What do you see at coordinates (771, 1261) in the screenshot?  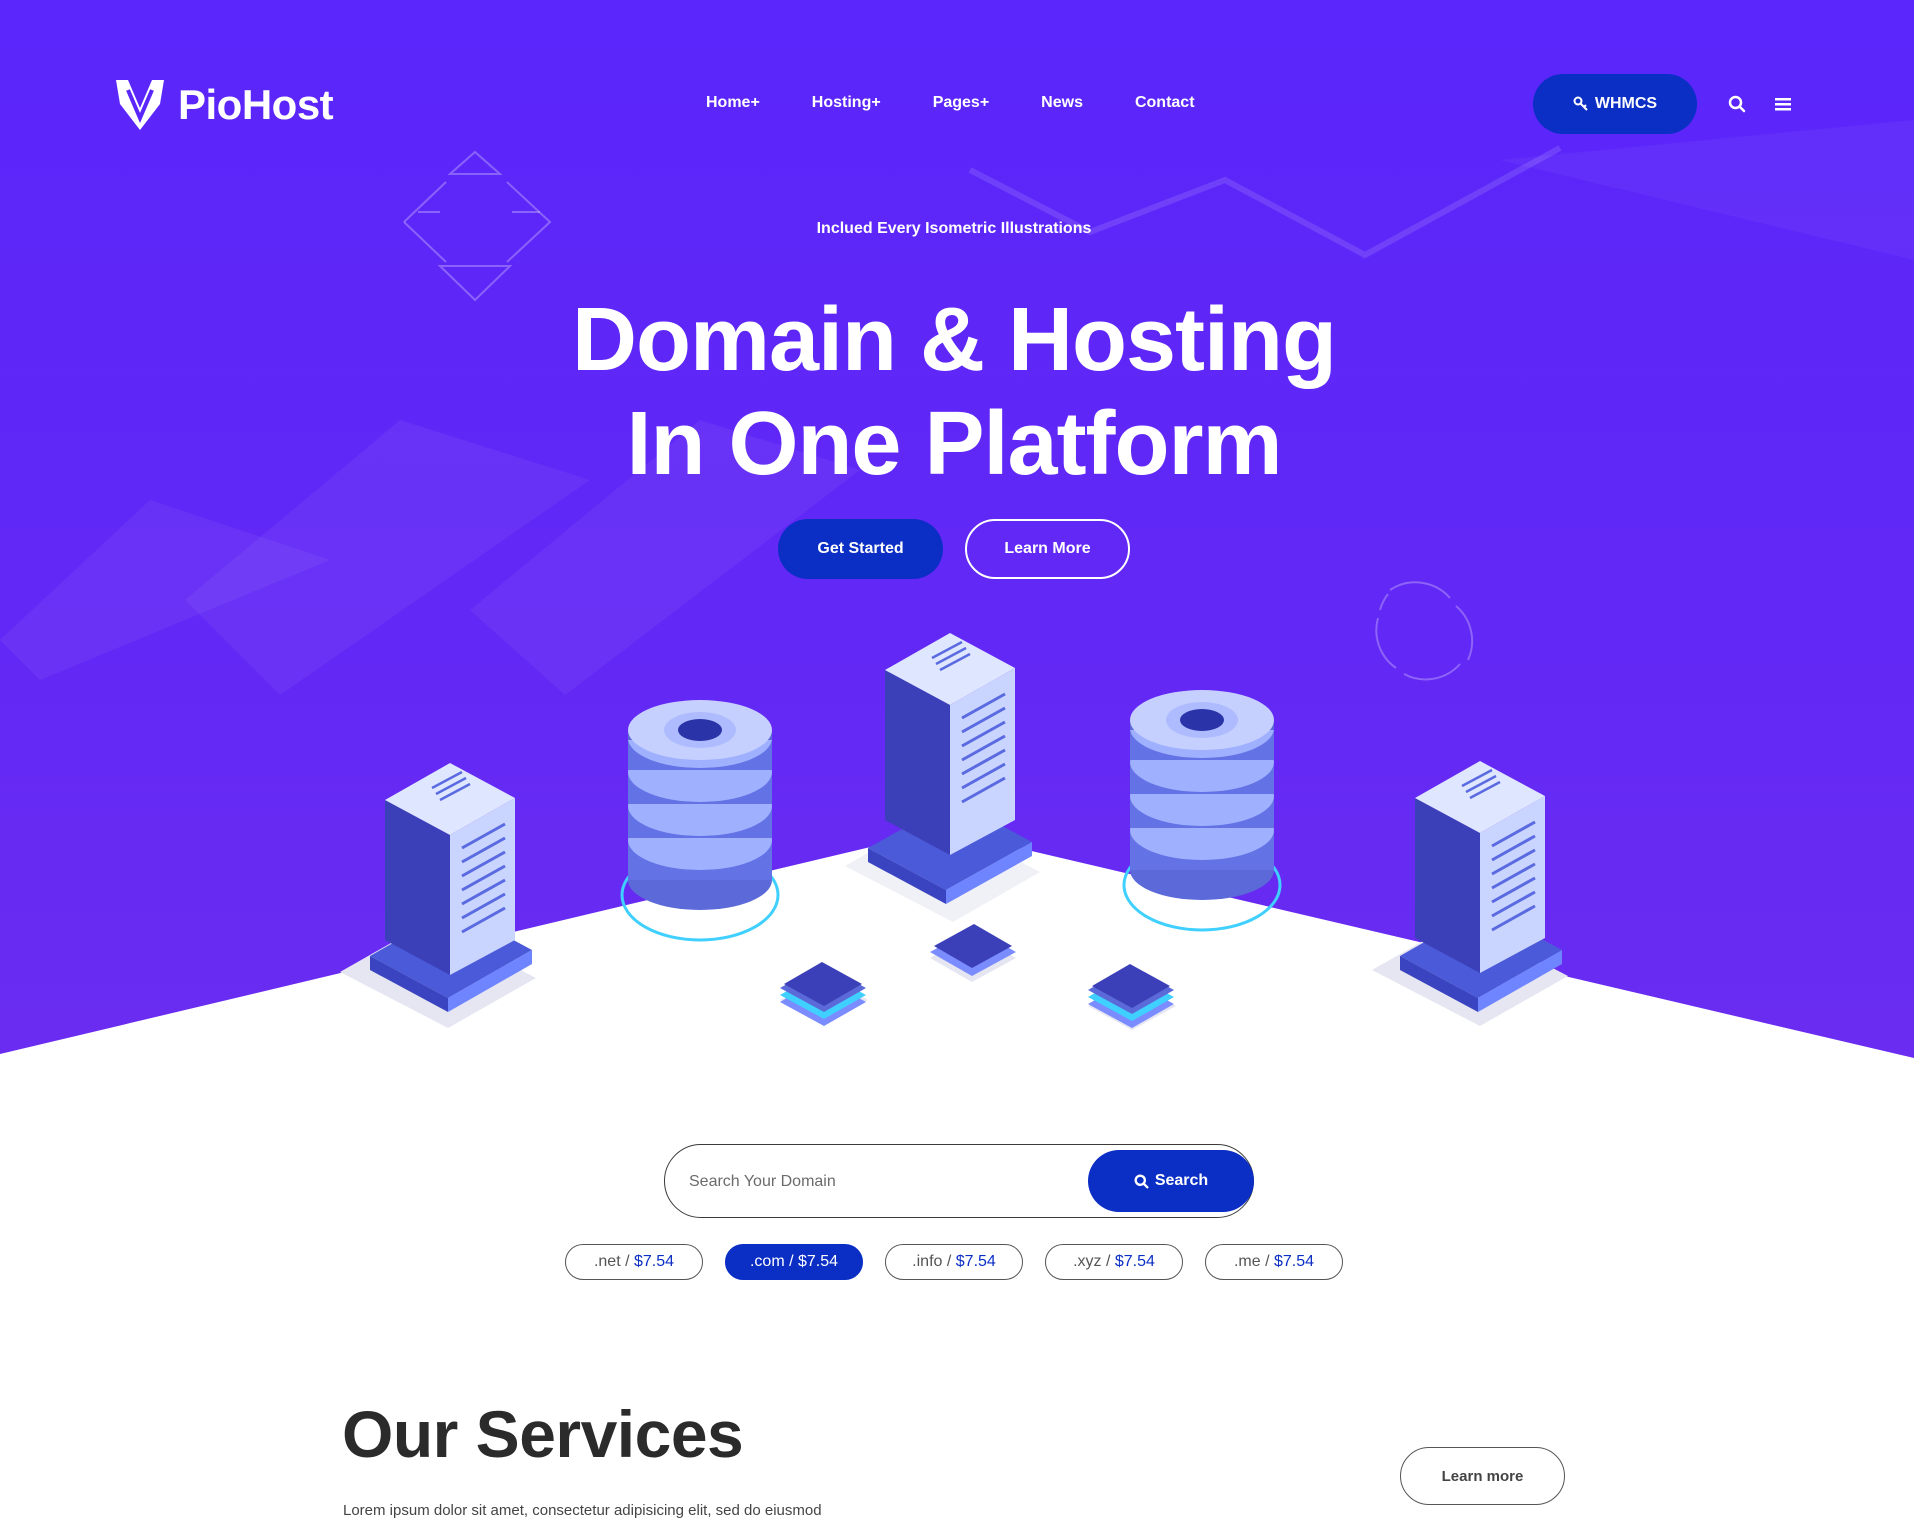 I see `tld-ext: .com /` at bounding box center [771, 1261].